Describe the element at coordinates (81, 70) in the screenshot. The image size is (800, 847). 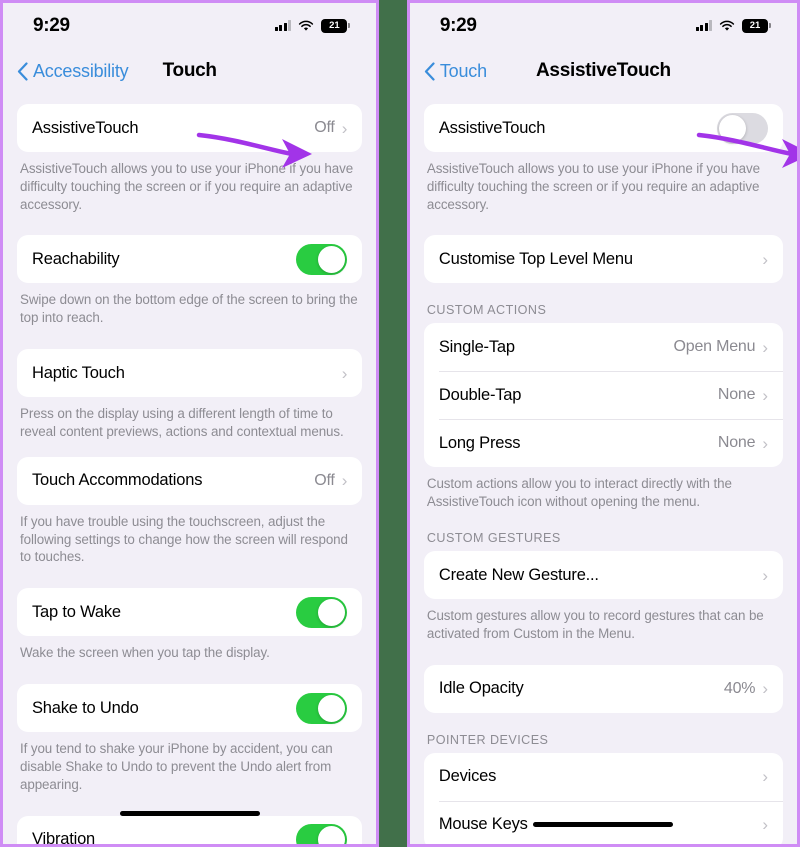
I see `back-button-label: Accessibility` at that location.